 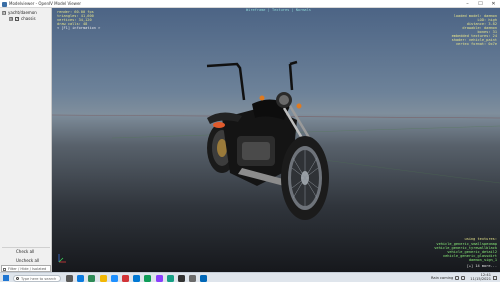 I want to click on close-button: ✕, so click(x=493, y=4).